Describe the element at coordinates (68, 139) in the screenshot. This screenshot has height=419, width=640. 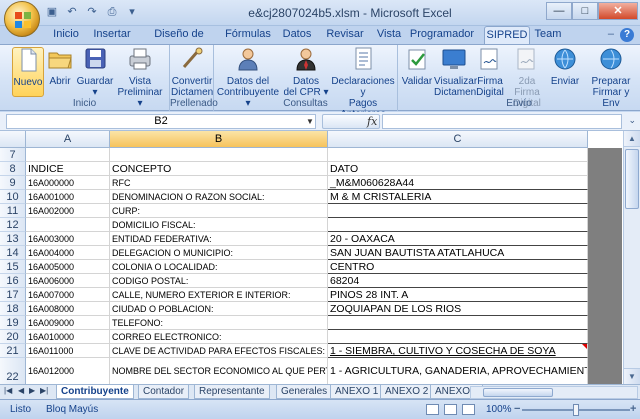
I see `column-header-a: A` at that location.